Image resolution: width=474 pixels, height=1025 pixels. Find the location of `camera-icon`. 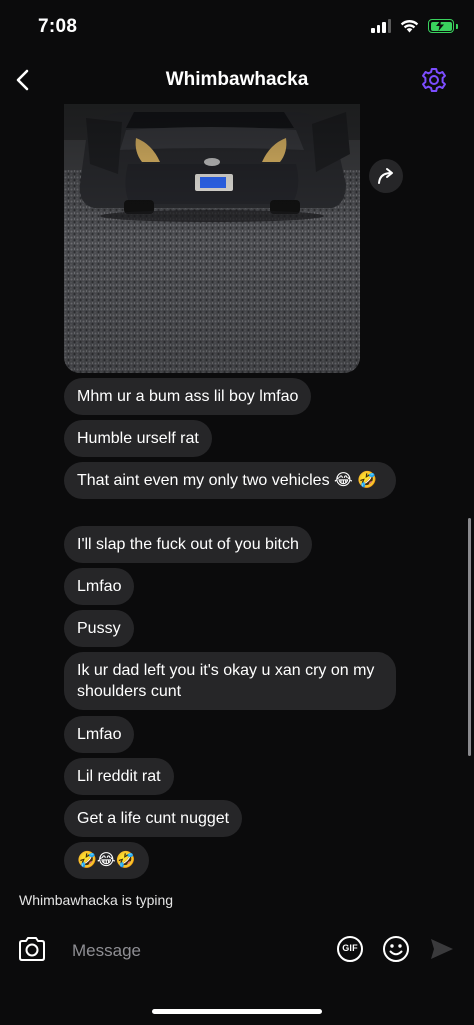

camera-icon is located at coordinates (32, 949).